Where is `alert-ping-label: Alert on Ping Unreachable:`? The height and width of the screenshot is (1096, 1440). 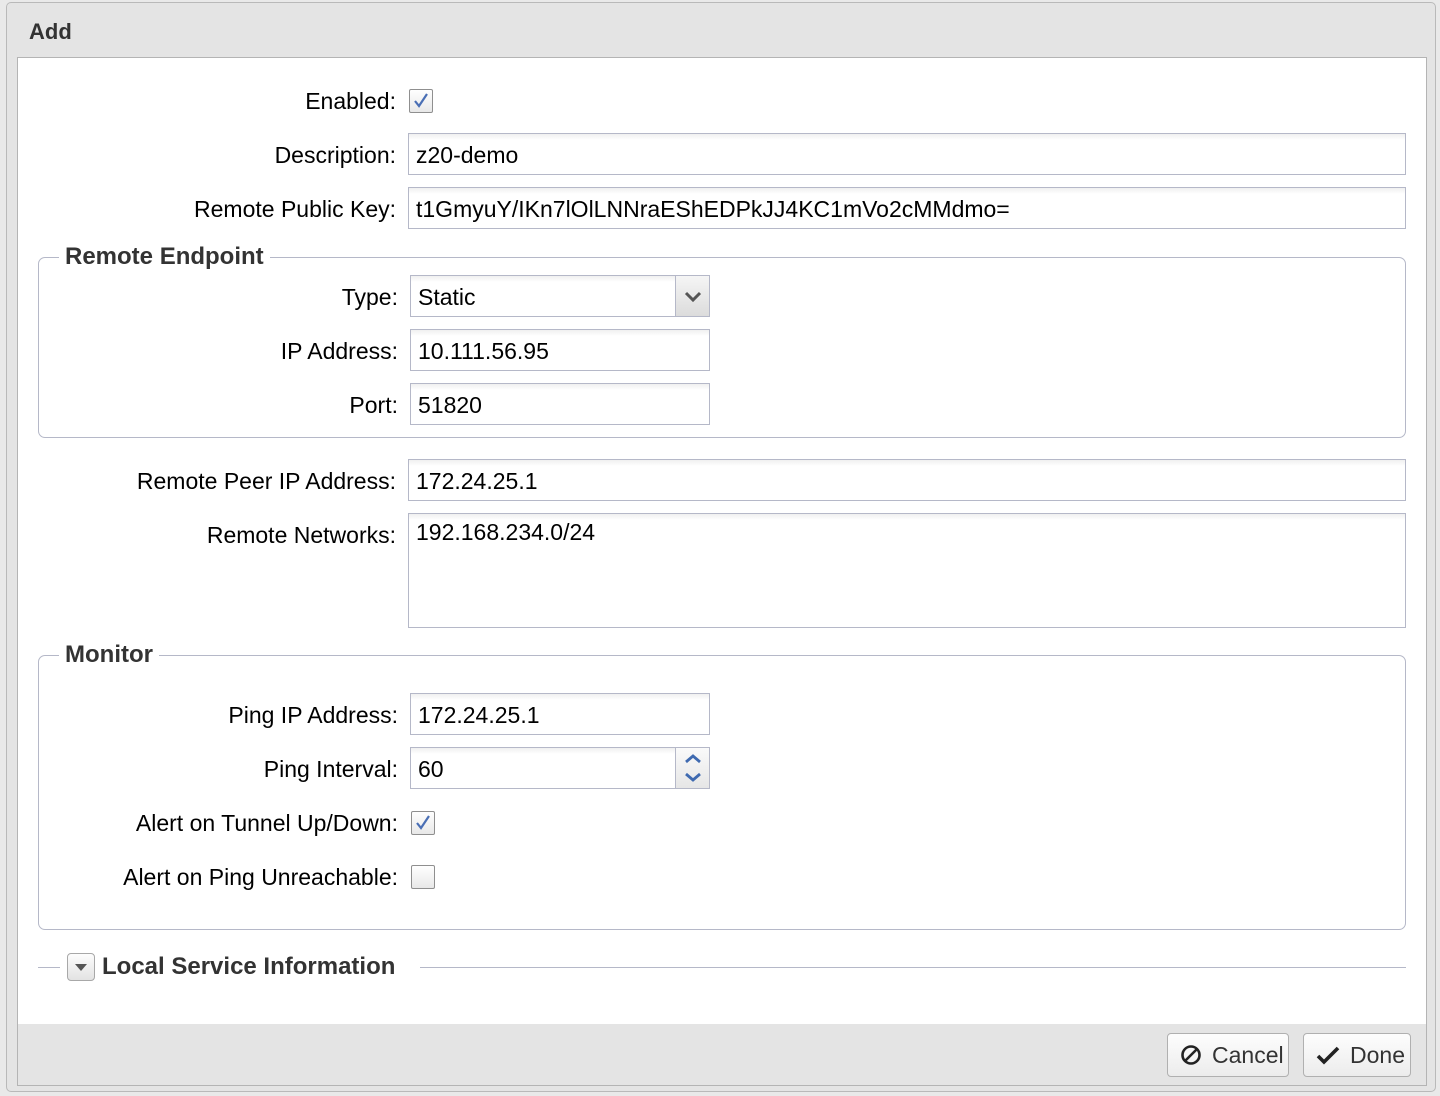
alert-ping-label: Alert on Ping Unreachable: is located at coordinates (260, 877).